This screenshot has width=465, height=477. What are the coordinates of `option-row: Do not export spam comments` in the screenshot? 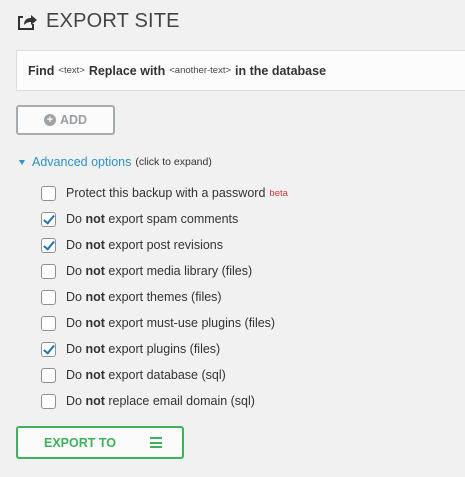 It's located at (164, 219).